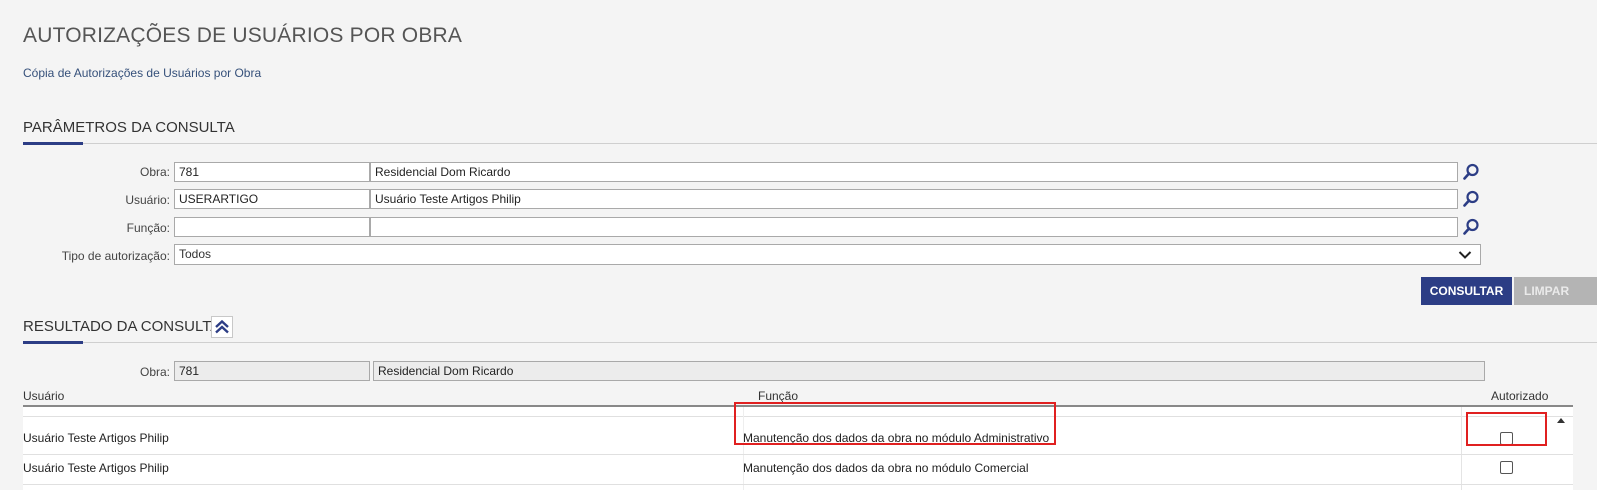 This screenshot has height=490, width=1597. What do you see at coordinates (810, 143) in the screenshot?
I see `params-section-divider` at bounding box center [810, 143].